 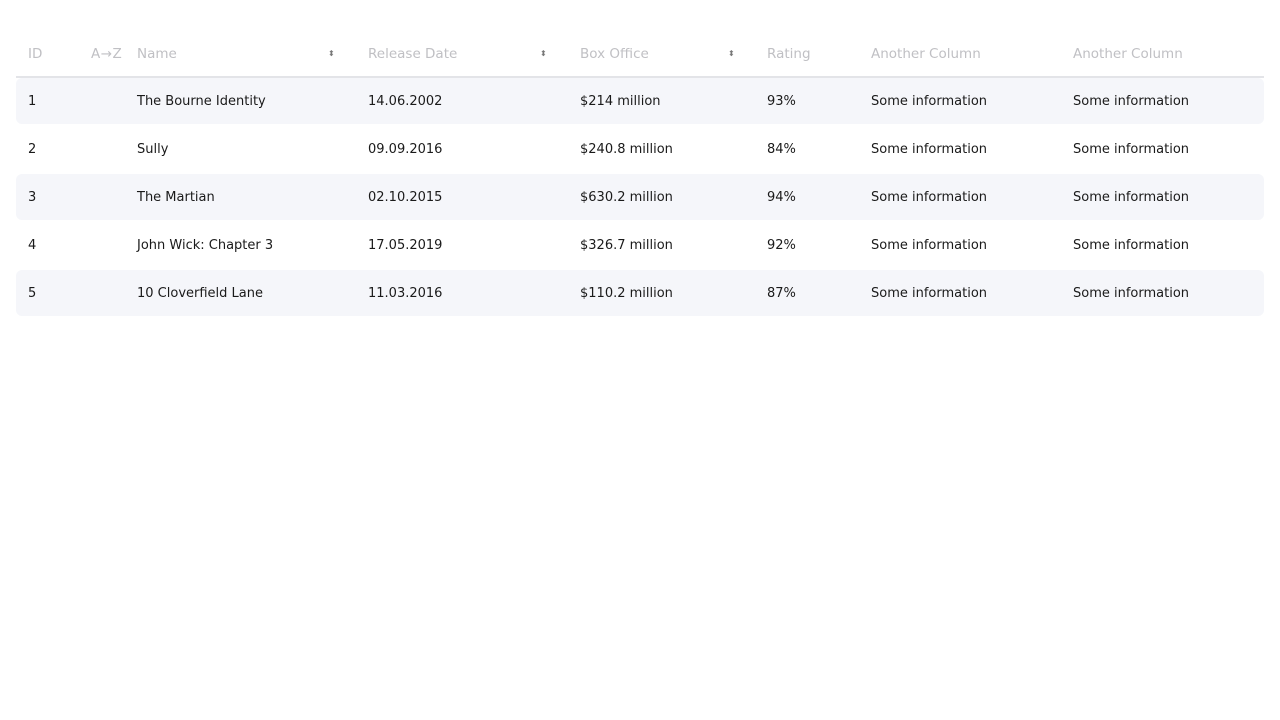 What do you see at coordinates (626, 293) in the screenshot?
I see `cell-box: $110.2 million` at bounding box center [626, 293].